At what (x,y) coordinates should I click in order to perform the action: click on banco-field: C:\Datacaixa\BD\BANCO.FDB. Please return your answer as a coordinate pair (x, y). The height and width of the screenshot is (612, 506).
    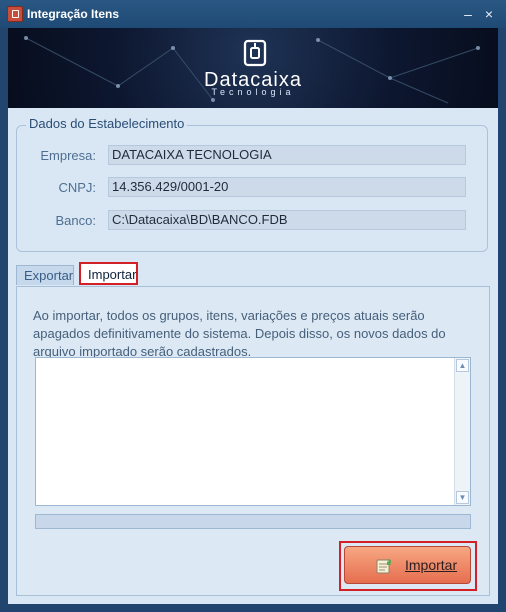
    Looking at the image, I should click on (287, 220).